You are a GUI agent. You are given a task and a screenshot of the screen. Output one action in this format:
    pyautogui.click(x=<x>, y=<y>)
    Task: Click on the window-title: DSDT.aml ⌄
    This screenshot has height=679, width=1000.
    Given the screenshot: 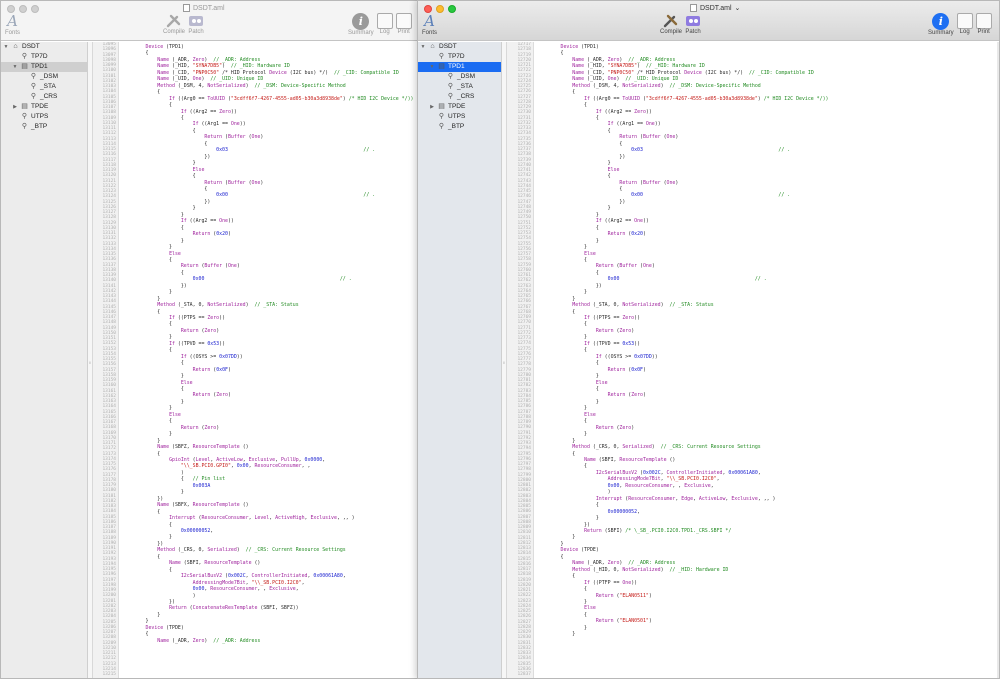 What is the action you would take?
    pyautogui.click(x=715, y=8)
    